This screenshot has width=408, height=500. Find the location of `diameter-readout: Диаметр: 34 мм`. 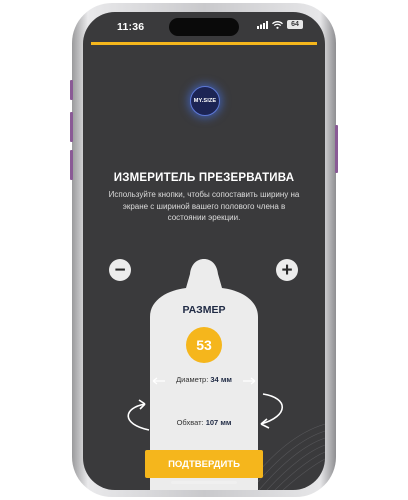

diameter-readout: Диаметр: 34 мм is located at coordinates (204, 379).